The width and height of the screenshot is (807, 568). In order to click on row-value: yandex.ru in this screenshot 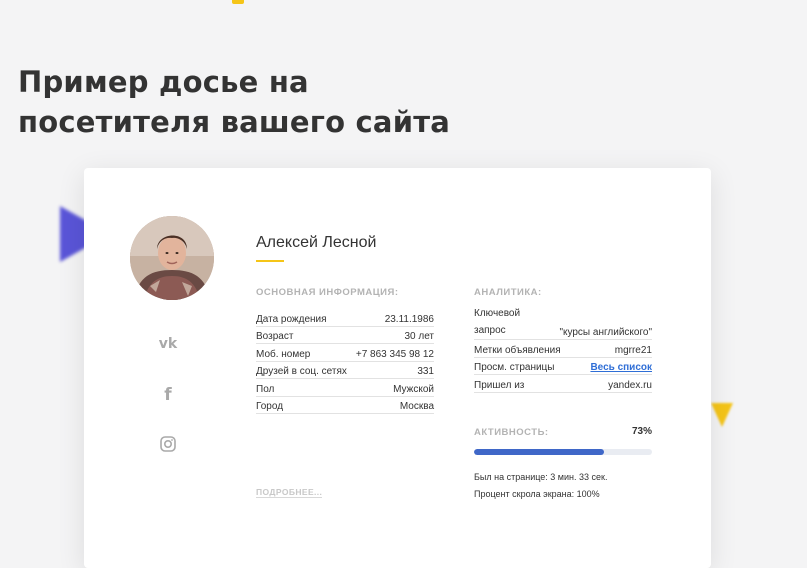, I will do `click(630, 385)`.